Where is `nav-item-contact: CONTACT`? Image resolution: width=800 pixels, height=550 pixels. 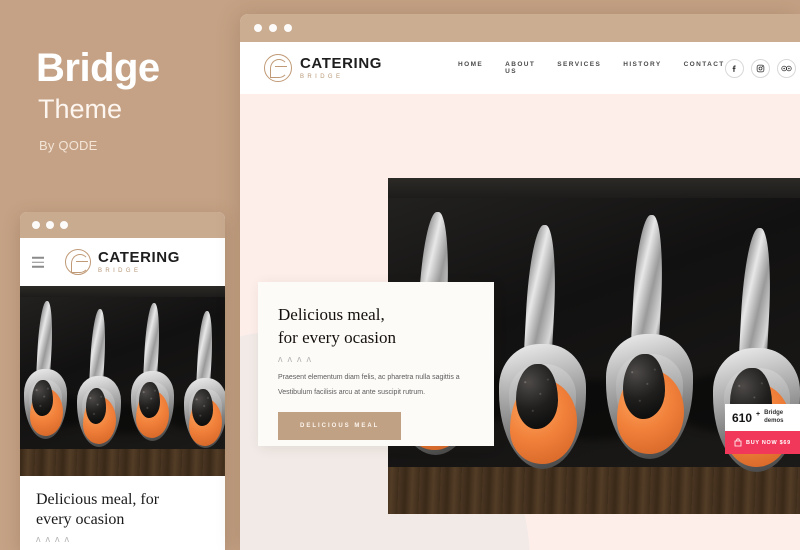
nav-item-contact: CONTACT is located at coordinates (704, 68).